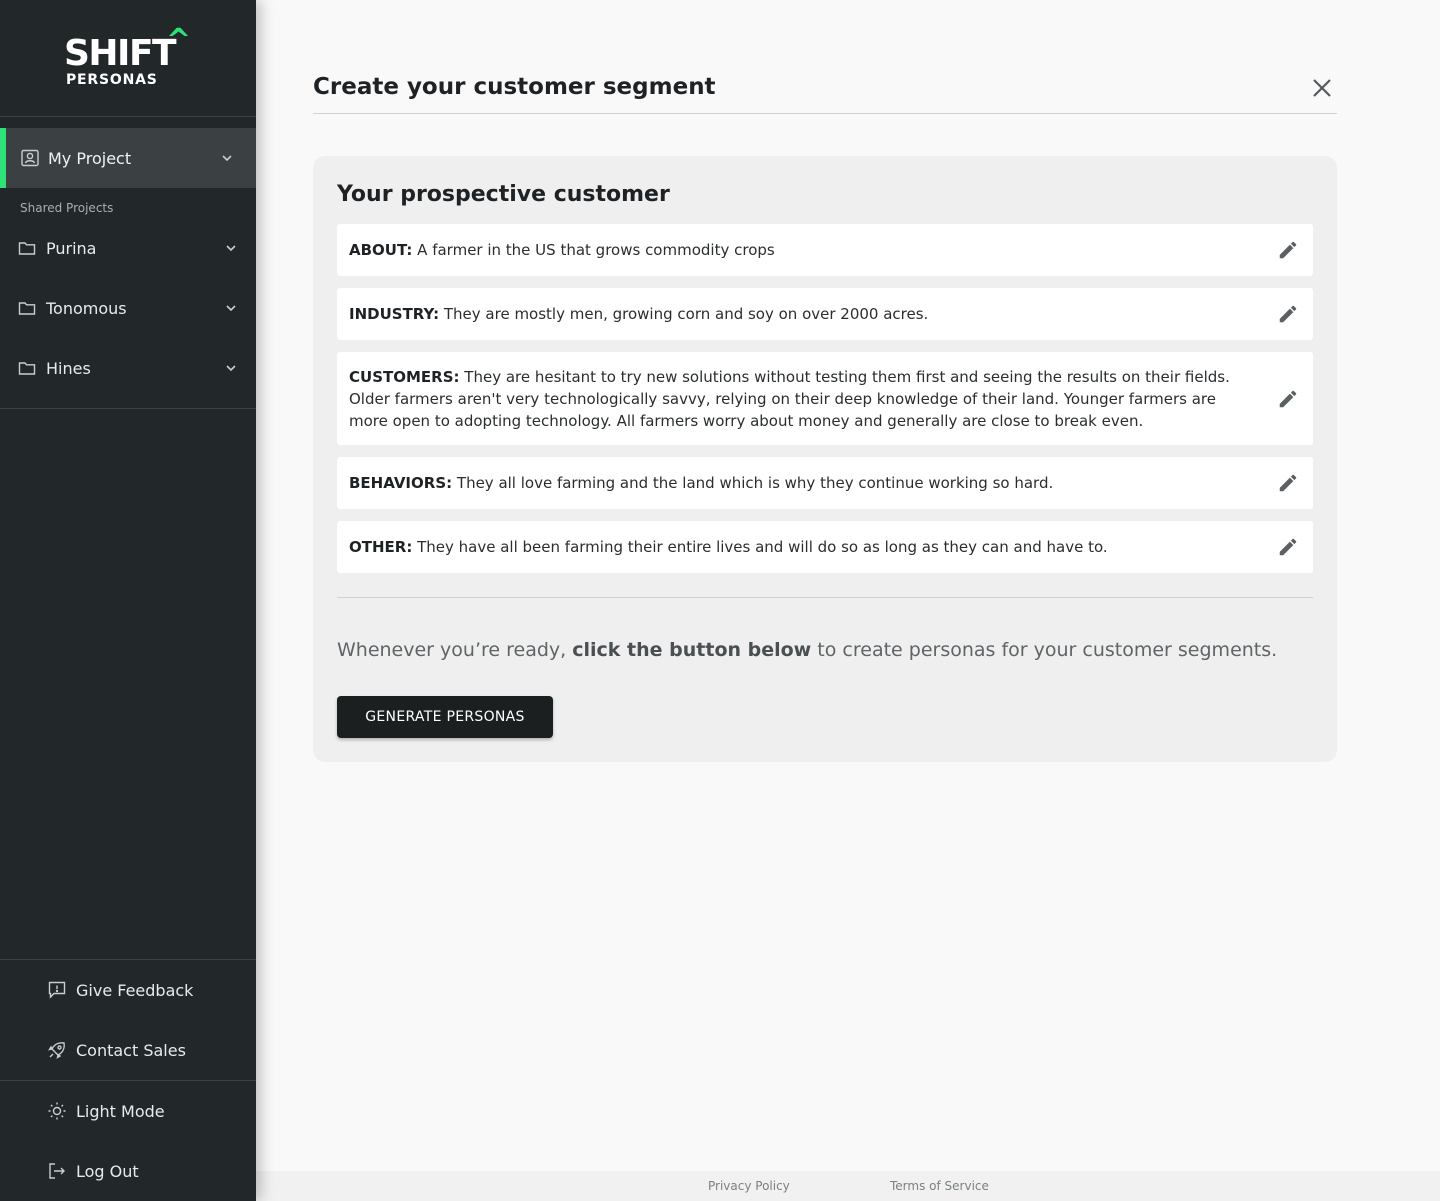 Image resolution: width=1440 pixels, height=1201 pixels. Describe the element at coordinates (71, 248) in the screenshot. I see `sidebar-item-label: Purina` at that location.